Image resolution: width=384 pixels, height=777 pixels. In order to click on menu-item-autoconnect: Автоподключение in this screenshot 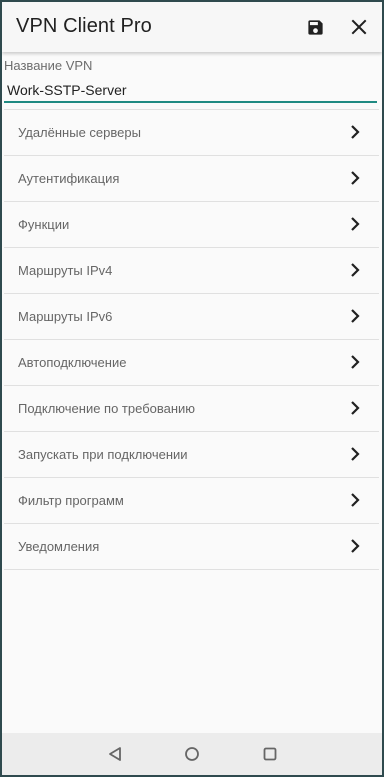, I will do `click(191, 362)`.